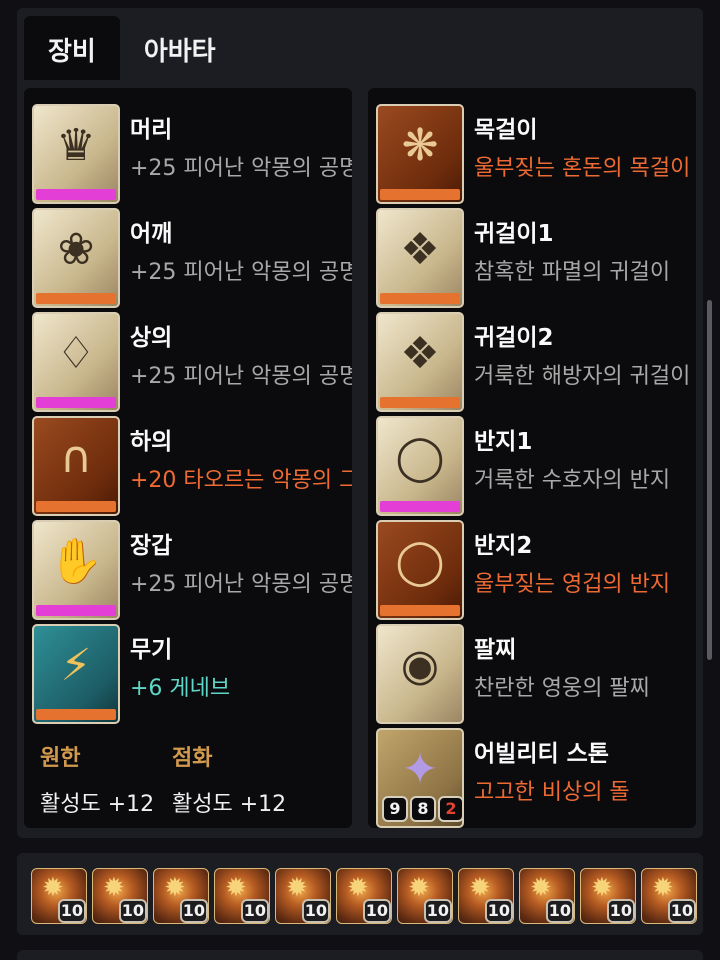  What do you see at coordinates (229, 804) in the screenshot?
I see `elixir-value-right: 활성도 +12` at bounding box center [229, 804].